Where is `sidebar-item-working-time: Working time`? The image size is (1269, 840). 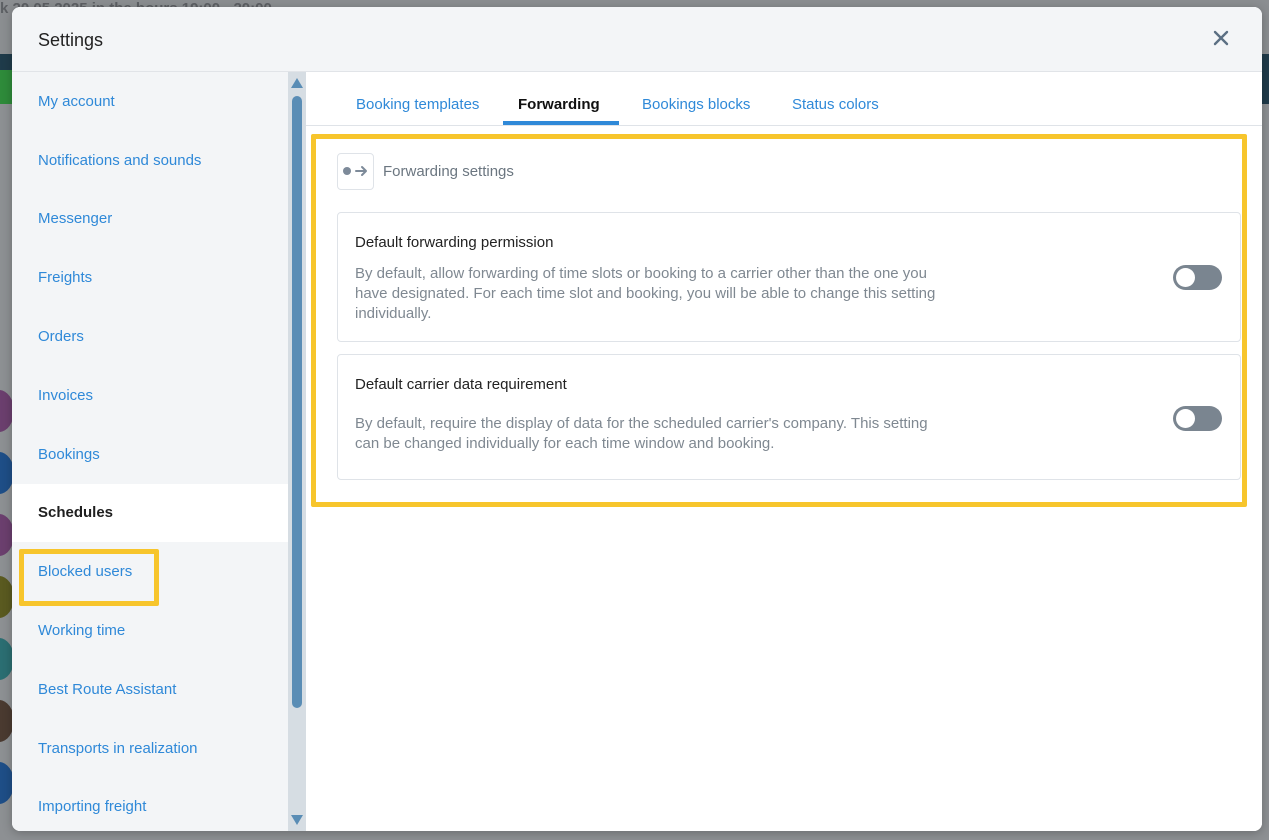 sidebar-item-working-time: Working time is located at coordinates (150, 630).